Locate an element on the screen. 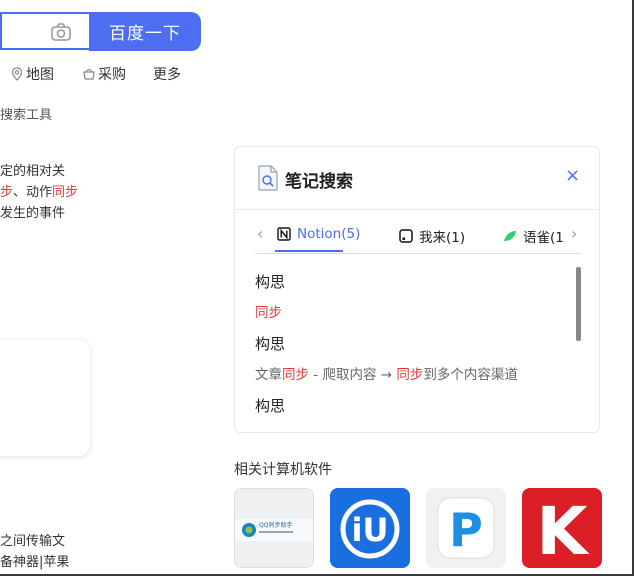 This screenshot has height=576, width=634. results-scrollbar is located at coordinates (578, 304).